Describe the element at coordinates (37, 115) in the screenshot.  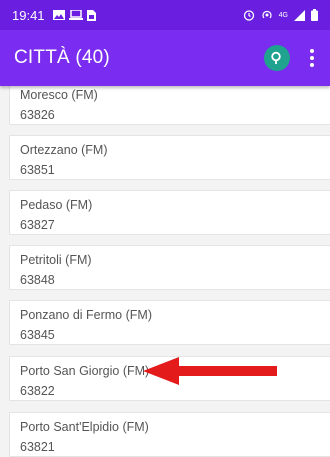
I see `city-cap: 63826` at that location.